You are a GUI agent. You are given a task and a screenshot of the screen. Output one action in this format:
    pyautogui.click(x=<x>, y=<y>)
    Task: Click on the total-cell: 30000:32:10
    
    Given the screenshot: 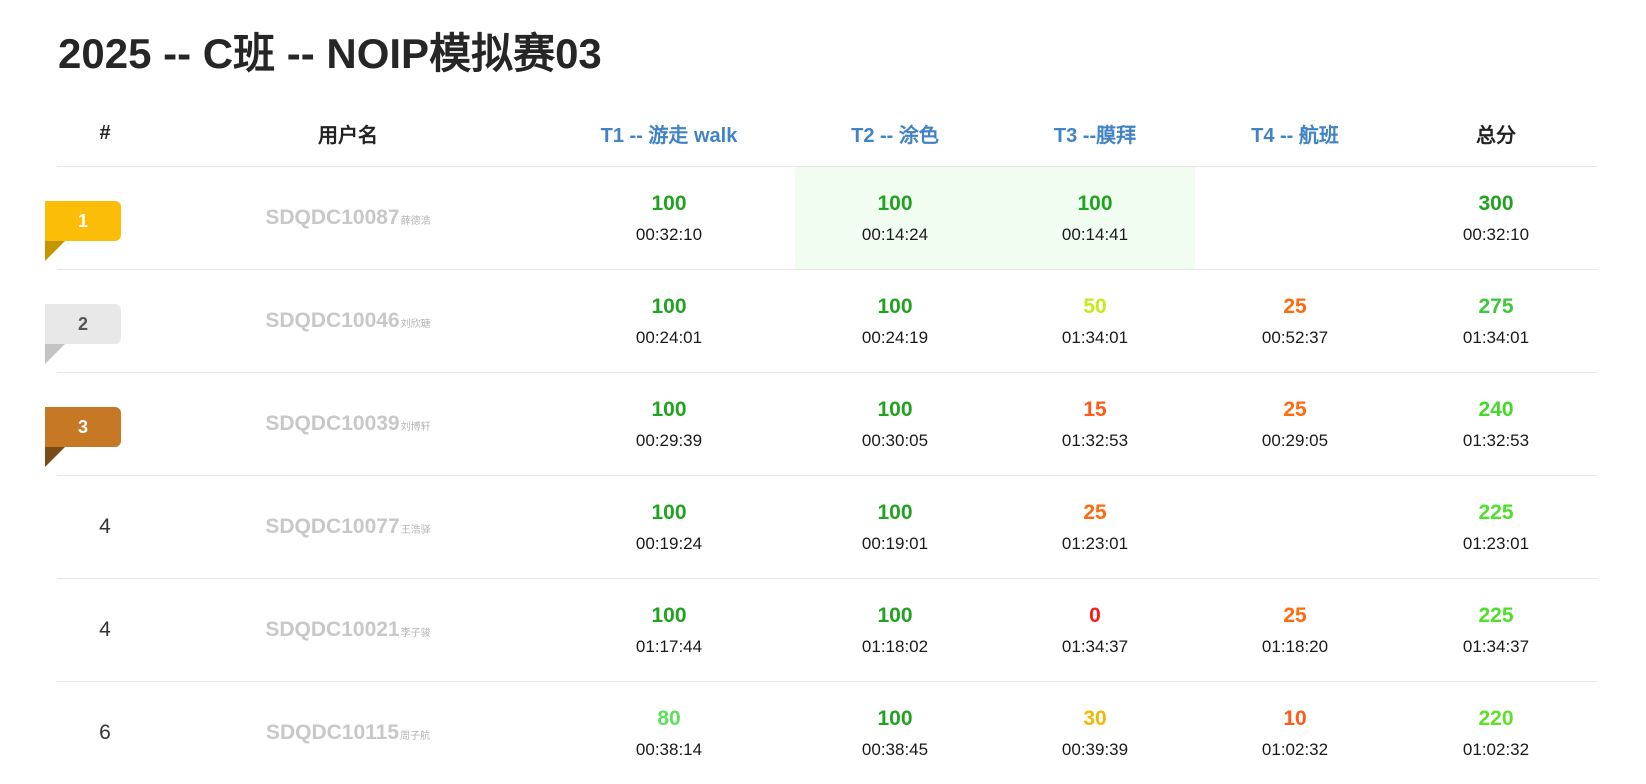 What is the action you would take?
    pyautogui.click(x=1496, y=218)
    